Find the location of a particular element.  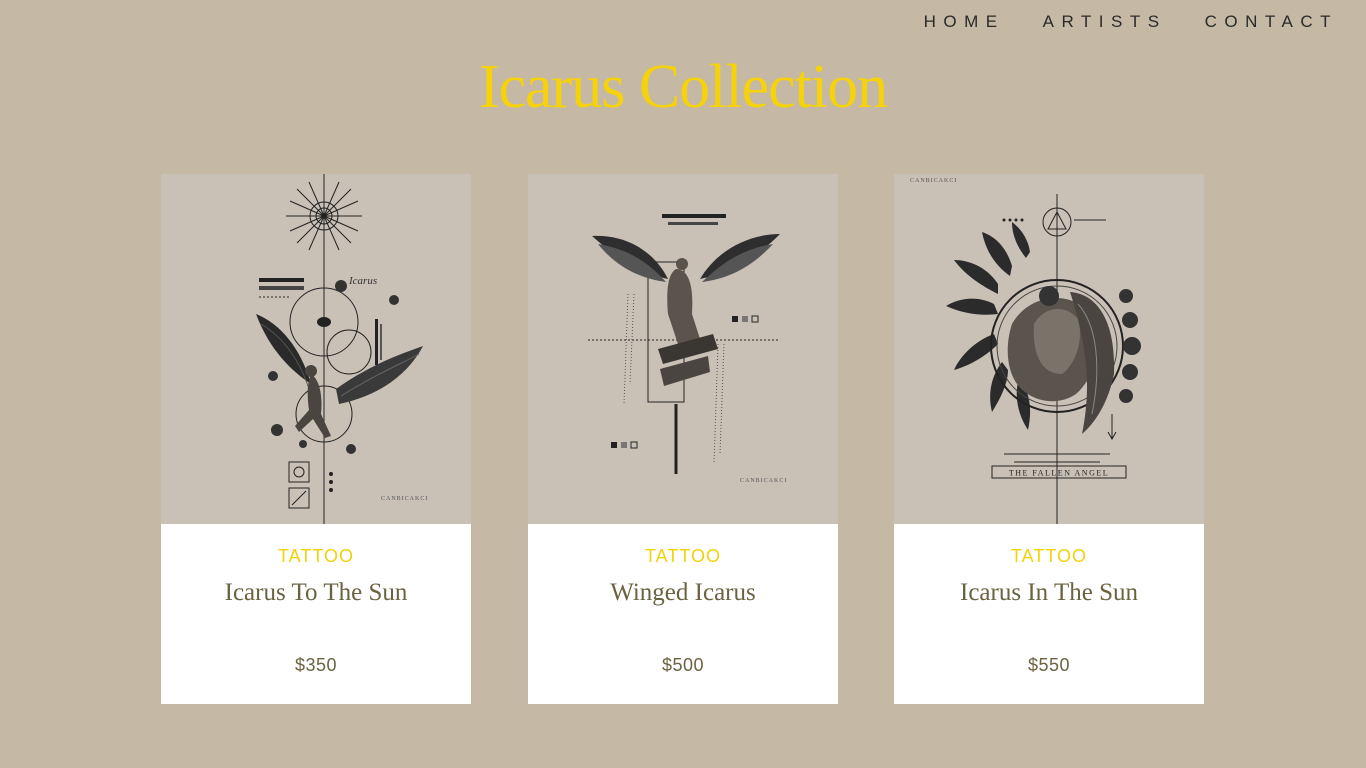

nav-artists-link: ARTISTS is located at coordinates (1105, 22).